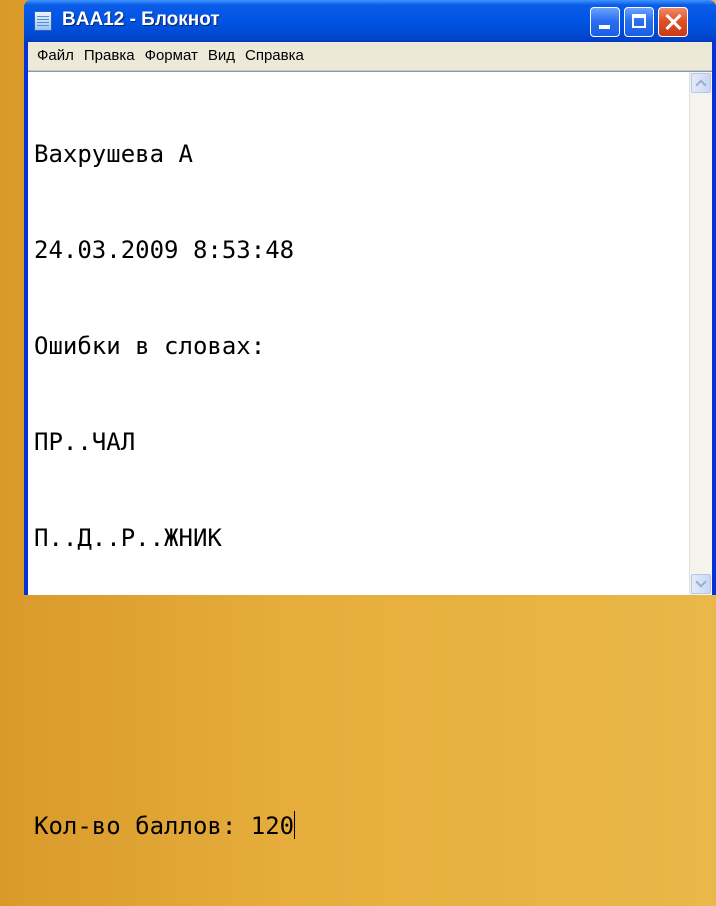 The width and height of the screenshot is (716, 906). I want to click on close-button, so click(673, 22).